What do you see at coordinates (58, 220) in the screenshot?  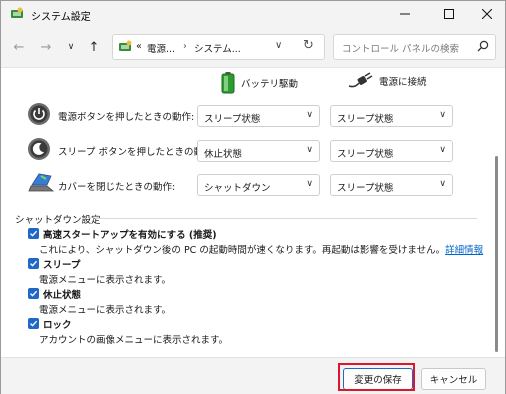 I see `shutdown-settings-heading: シャットダウン設定` at bounding box center [58, 220].